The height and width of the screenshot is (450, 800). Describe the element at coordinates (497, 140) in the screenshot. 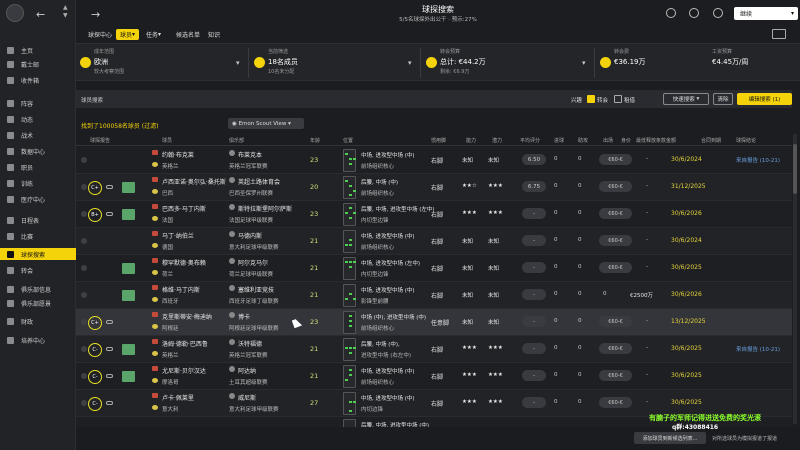

I see `col-potential: 潜力` at that location.